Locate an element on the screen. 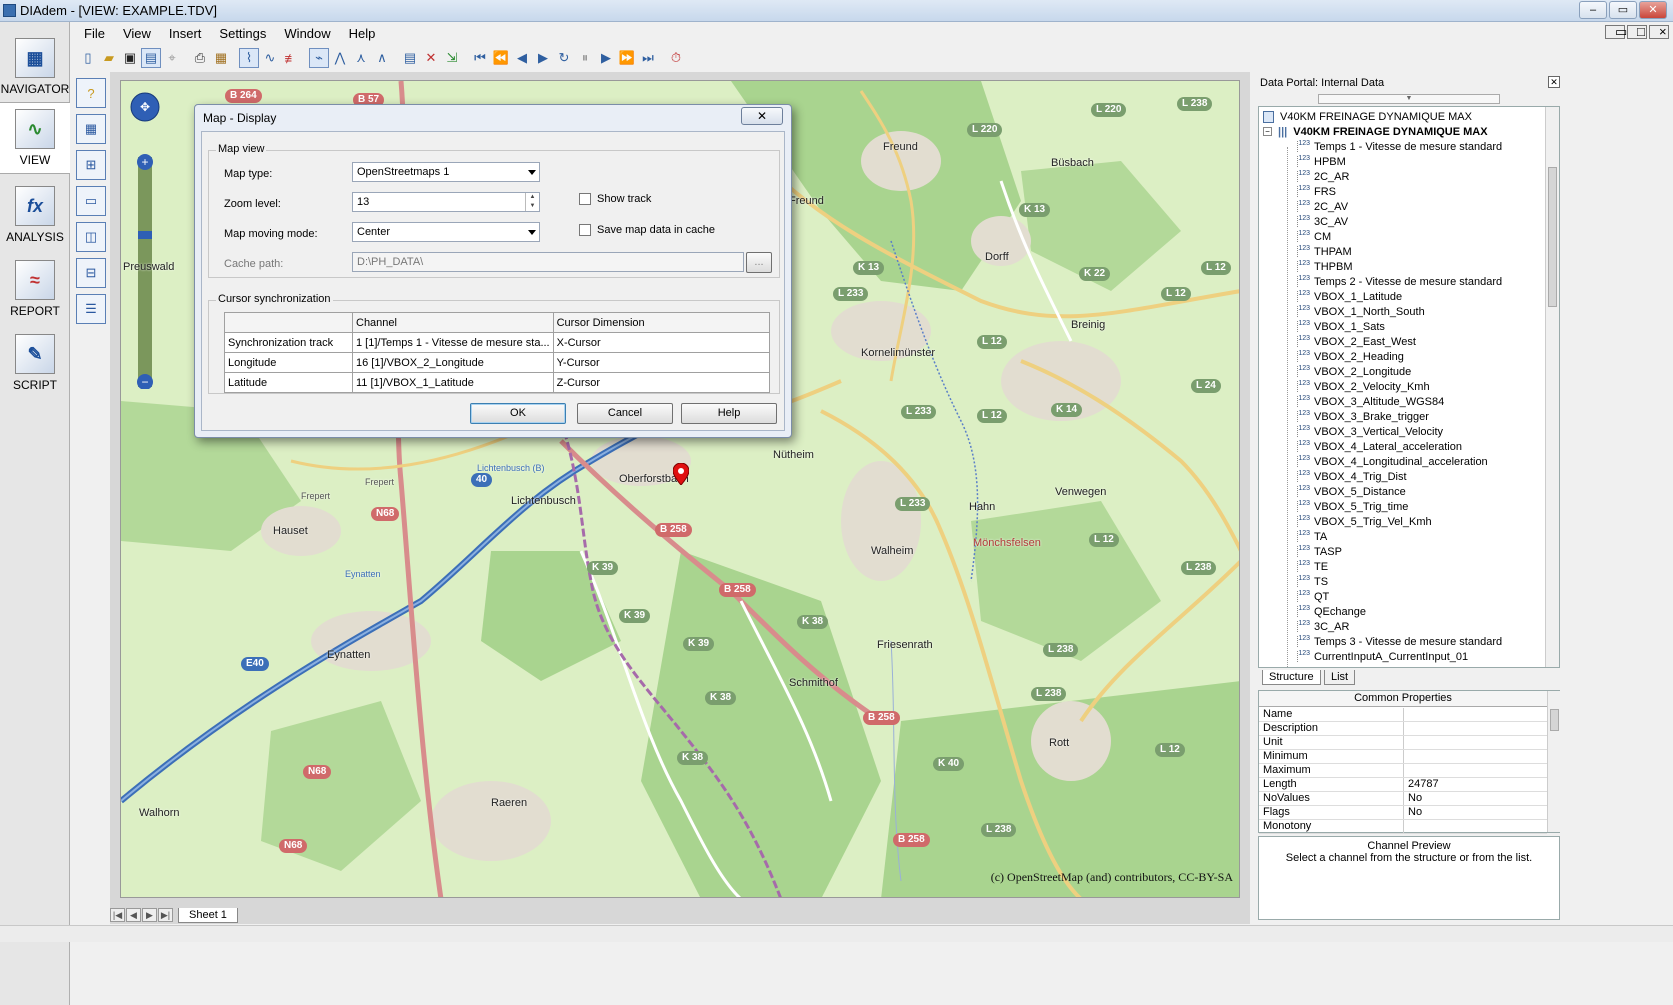 This screenshot has height=1005, width=1673. property-row: NoValues No is located at coordinates (1403, 799).